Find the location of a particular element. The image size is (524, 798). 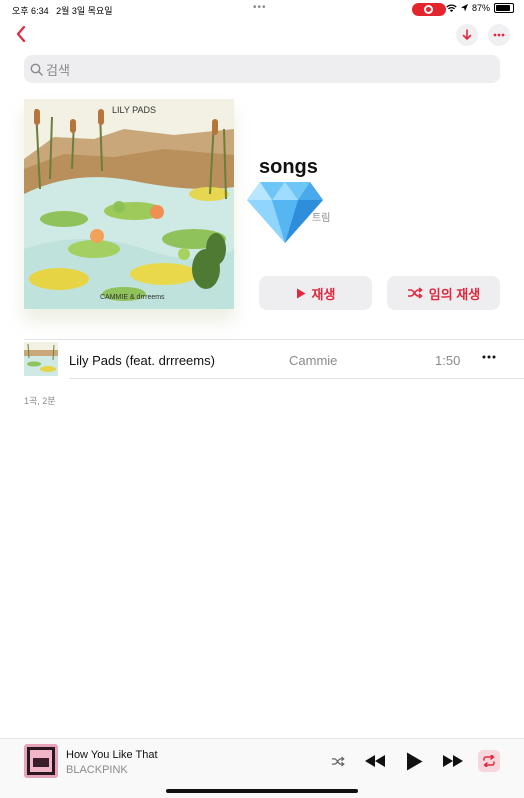

track-artwork is located at coordinates (41, 359).